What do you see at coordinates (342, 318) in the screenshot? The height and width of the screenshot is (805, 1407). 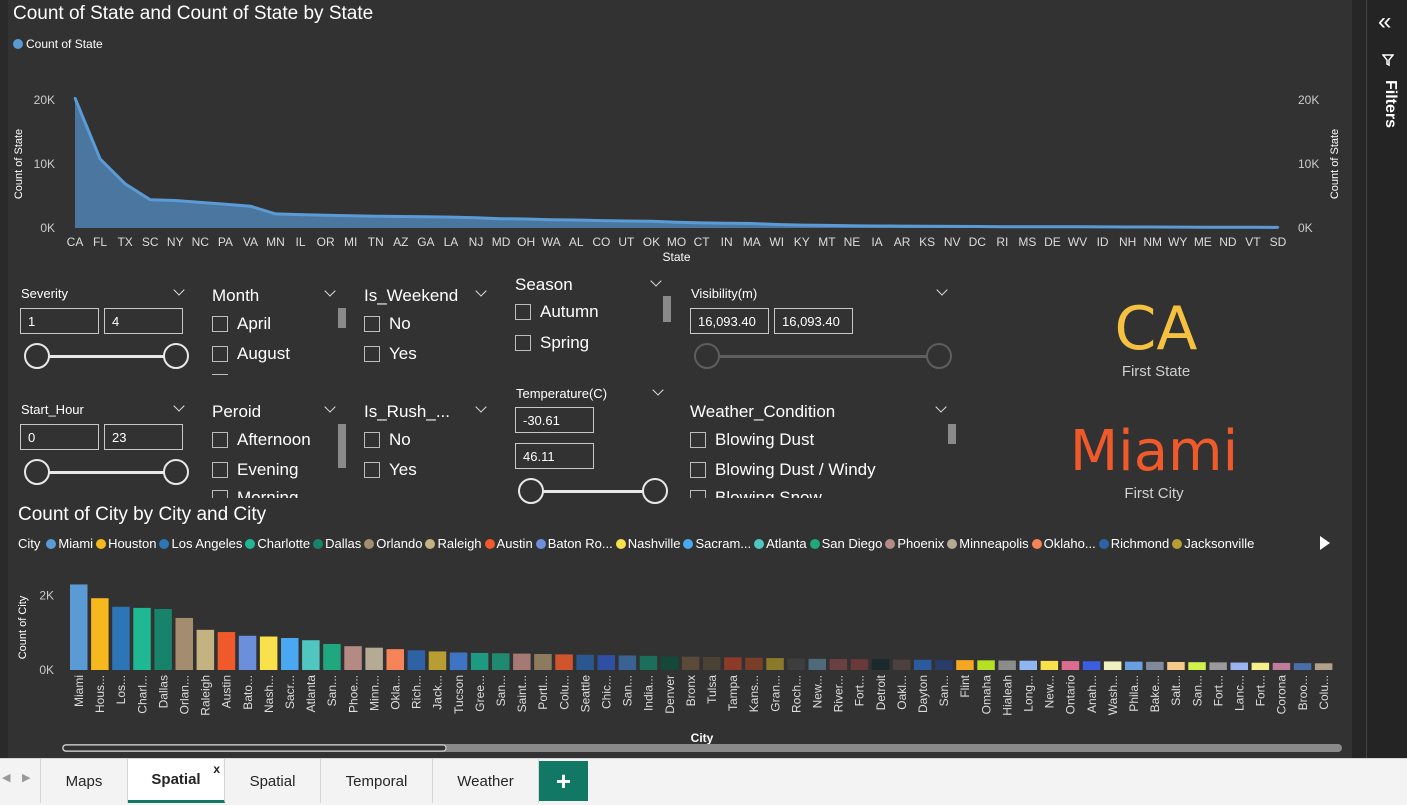 I see `month-scrollbar` at bounding box center [342, 318].